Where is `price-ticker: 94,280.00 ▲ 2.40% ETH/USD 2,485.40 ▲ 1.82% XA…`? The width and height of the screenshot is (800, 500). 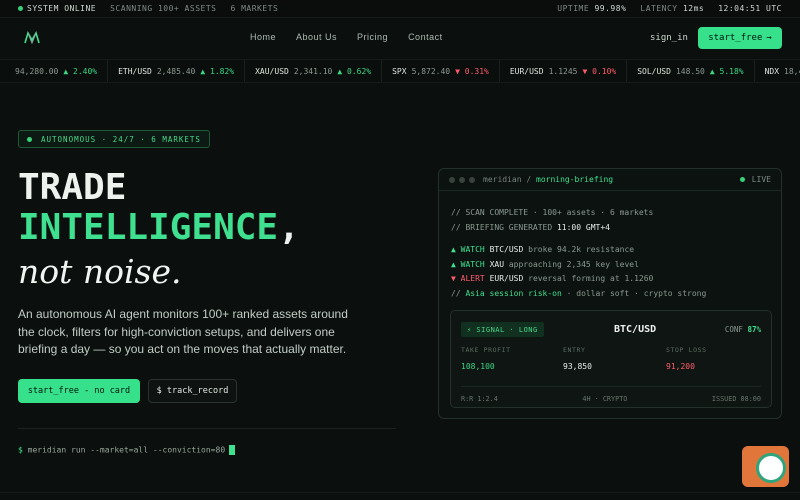
price-ticker: 94,280.00 ▲ 2.40% ETH/USD 2,485.40 ▲ 1.82% XA… is located at coordinates (400, 71).